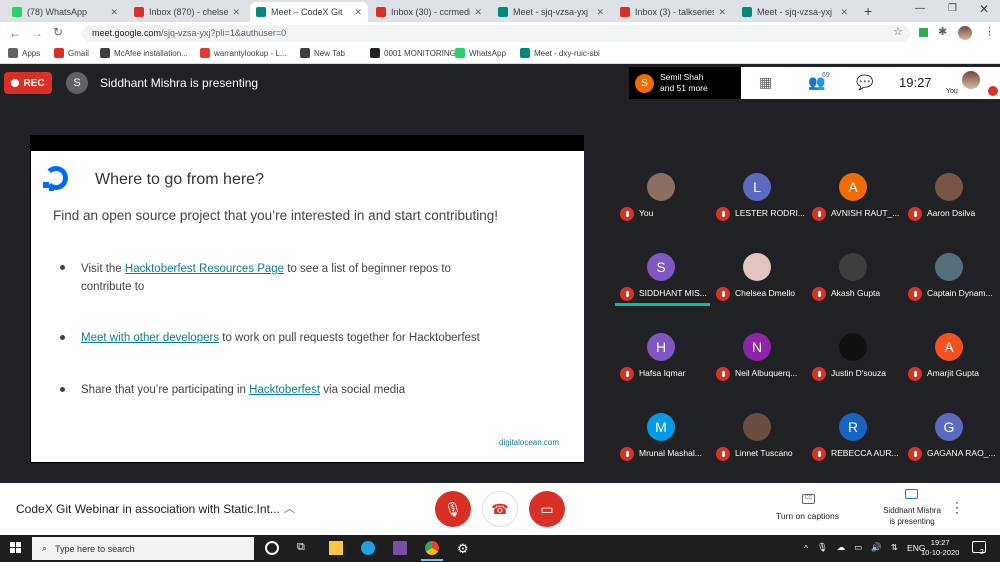 Image resolution: width=1000 pixels, height=562 pixels. I want to click on participant-tile: Aaron Dsilva, so click(950, 187).